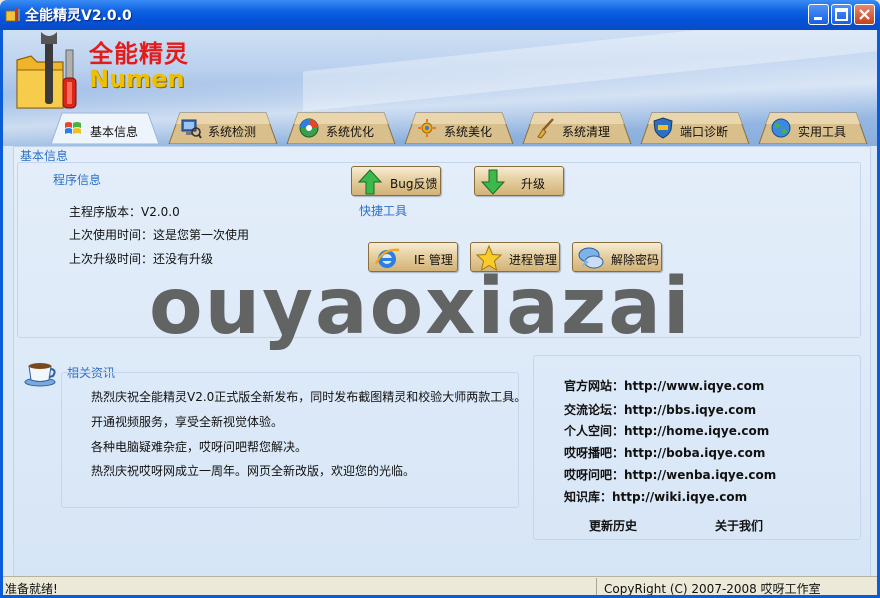  I want to click on maximize-icon, so click(841, 14).